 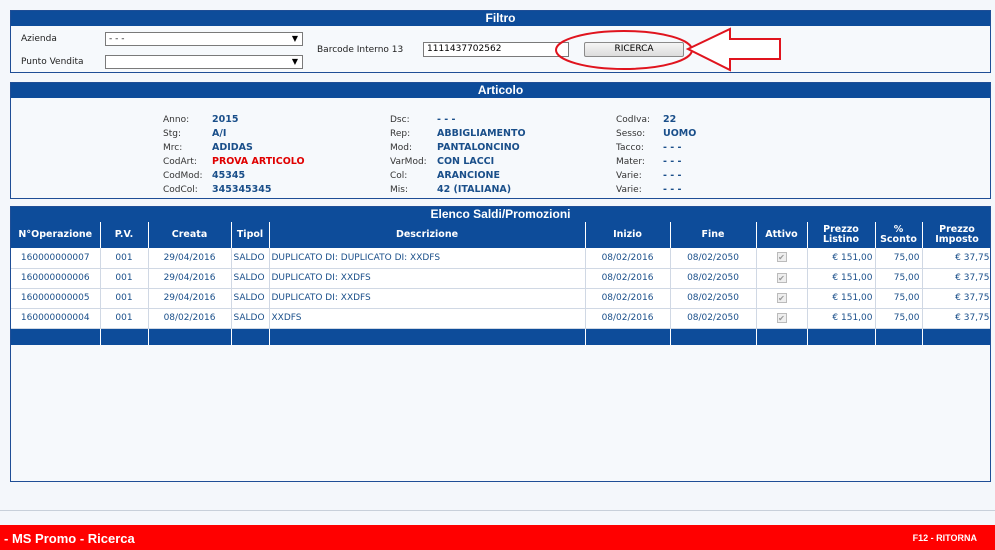 I want to click on cell-creata: 08/02/2016, so click(x=190, y=318).